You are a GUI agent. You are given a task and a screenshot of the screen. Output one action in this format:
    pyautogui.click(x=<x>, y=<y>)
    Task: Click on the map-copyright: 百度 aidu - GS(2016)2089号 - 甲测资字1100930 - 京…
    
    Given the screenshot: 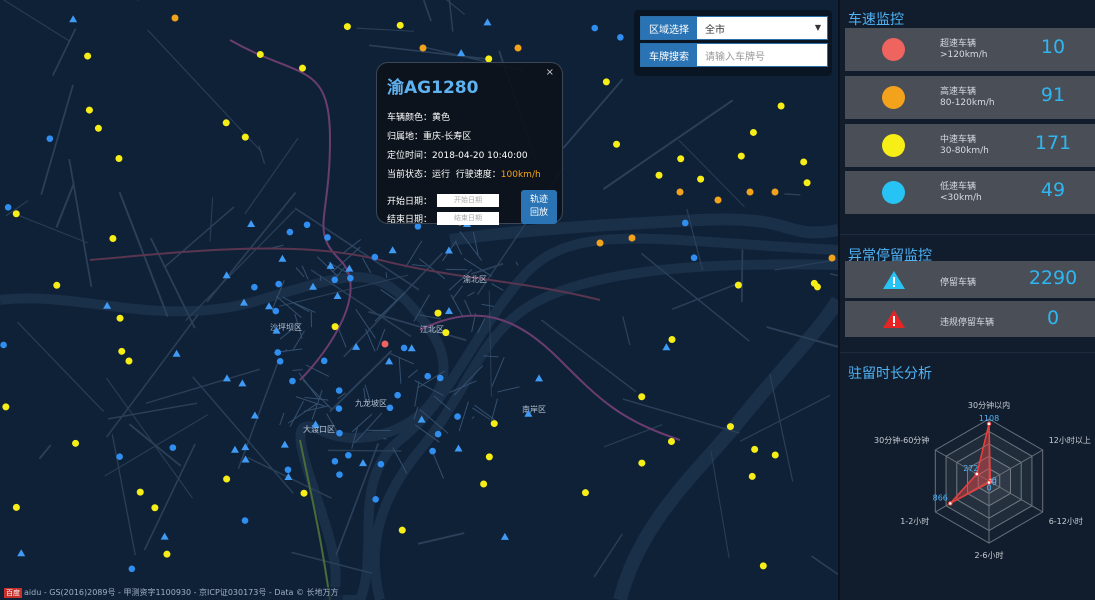 What is the action you would take?
    pyautogui.click(x=171, y=593)
    